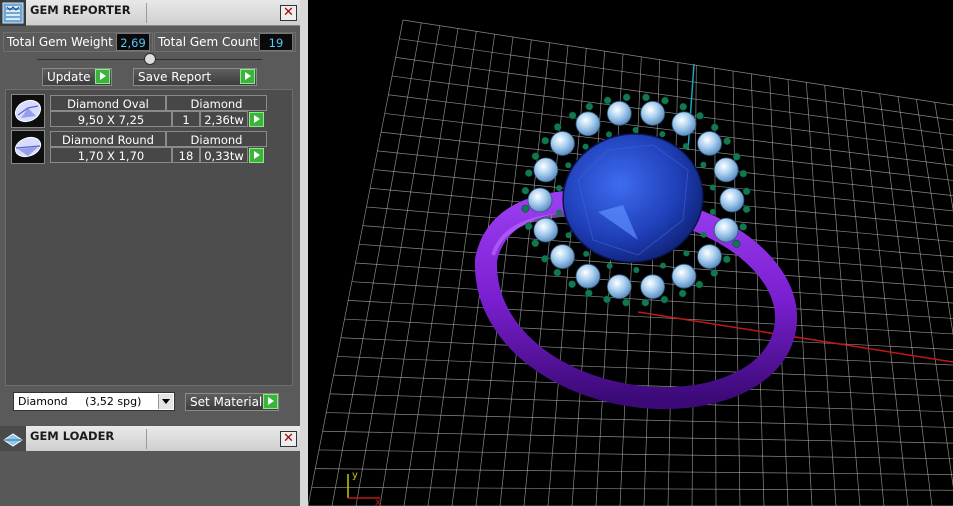 The height and width of the screenshot is (506, 953). Describe the element at coordinates (13, 13) in the screenshot. I see `gem-reporter-icon` at that location.